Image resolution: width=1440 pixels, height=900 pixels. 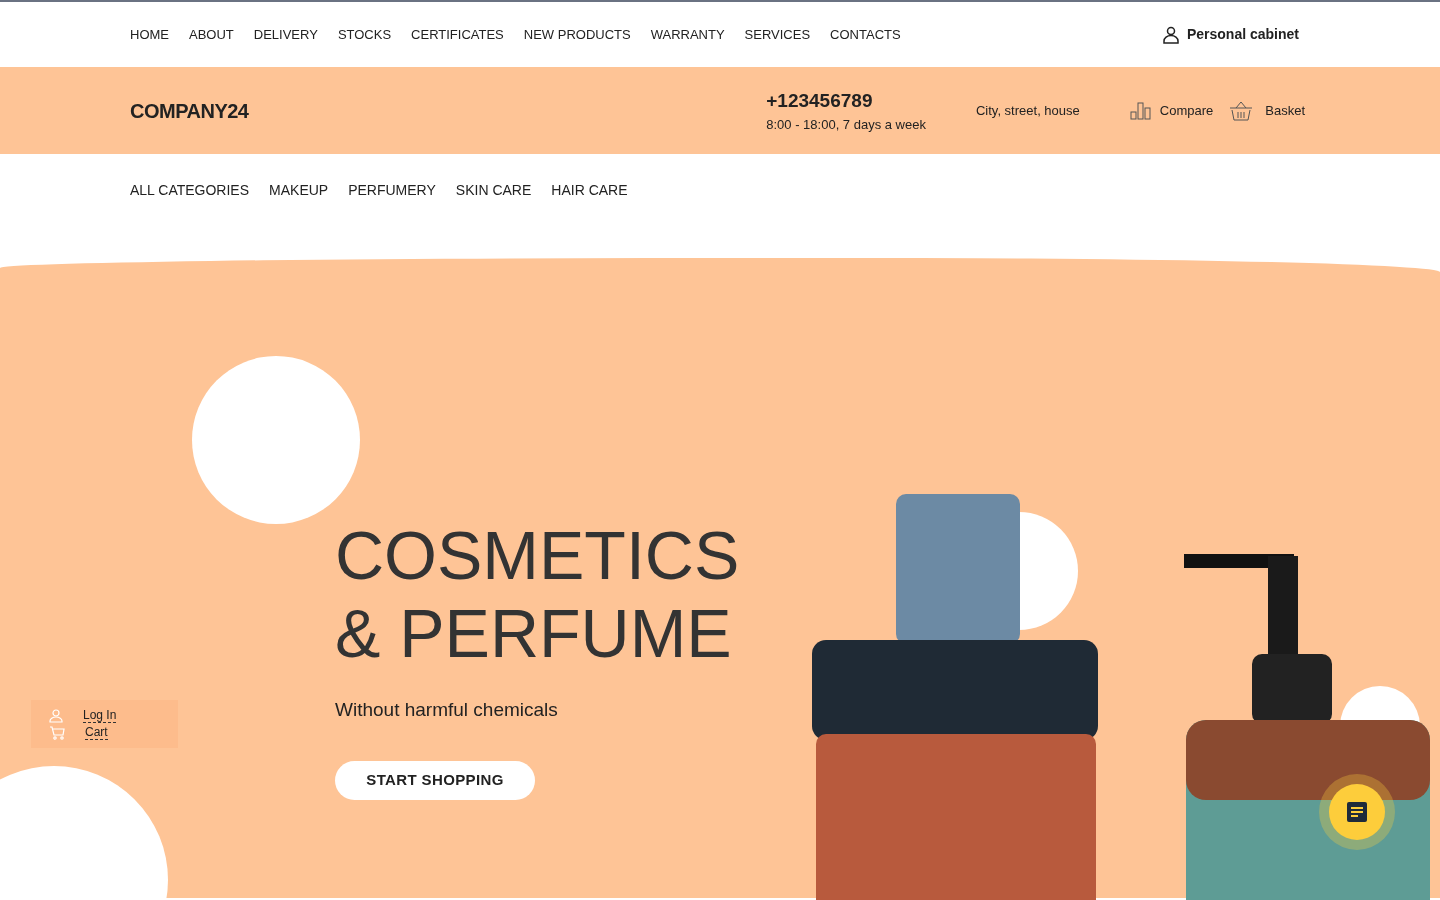 I want to click on phone-number: +123456789, so click(x=820, y=100).